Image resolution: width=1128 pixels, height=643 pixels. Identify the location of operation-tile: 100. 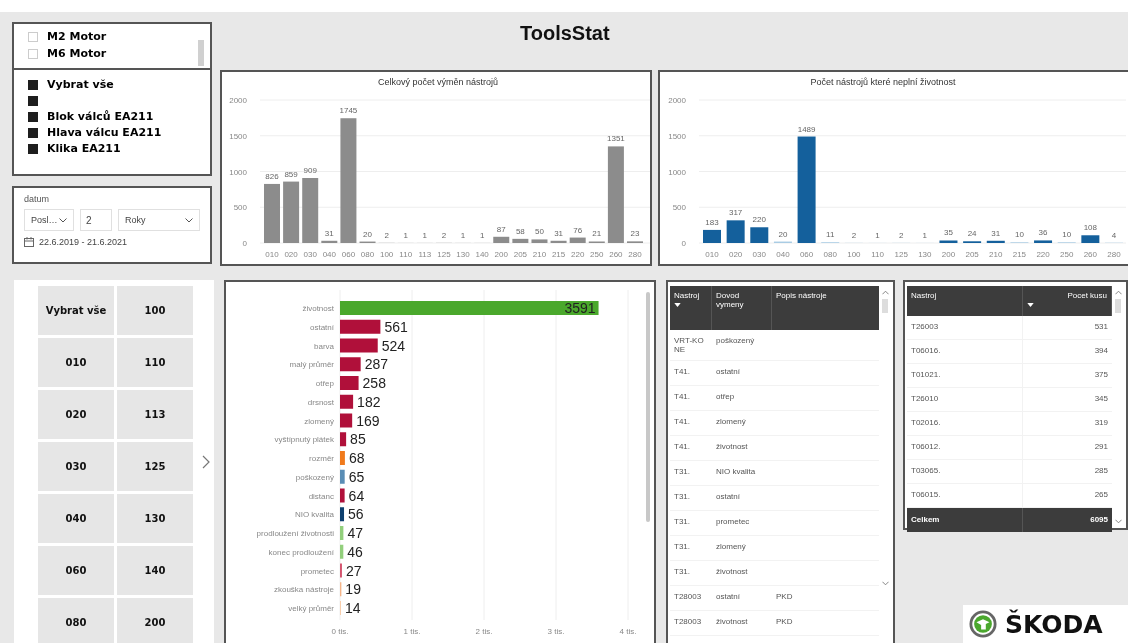
(155, 310).